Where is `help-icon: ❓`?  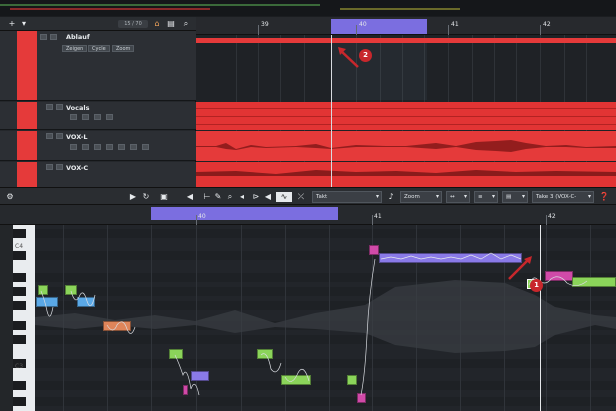
help-icon: ❓ is located at coordinates (604, 197).